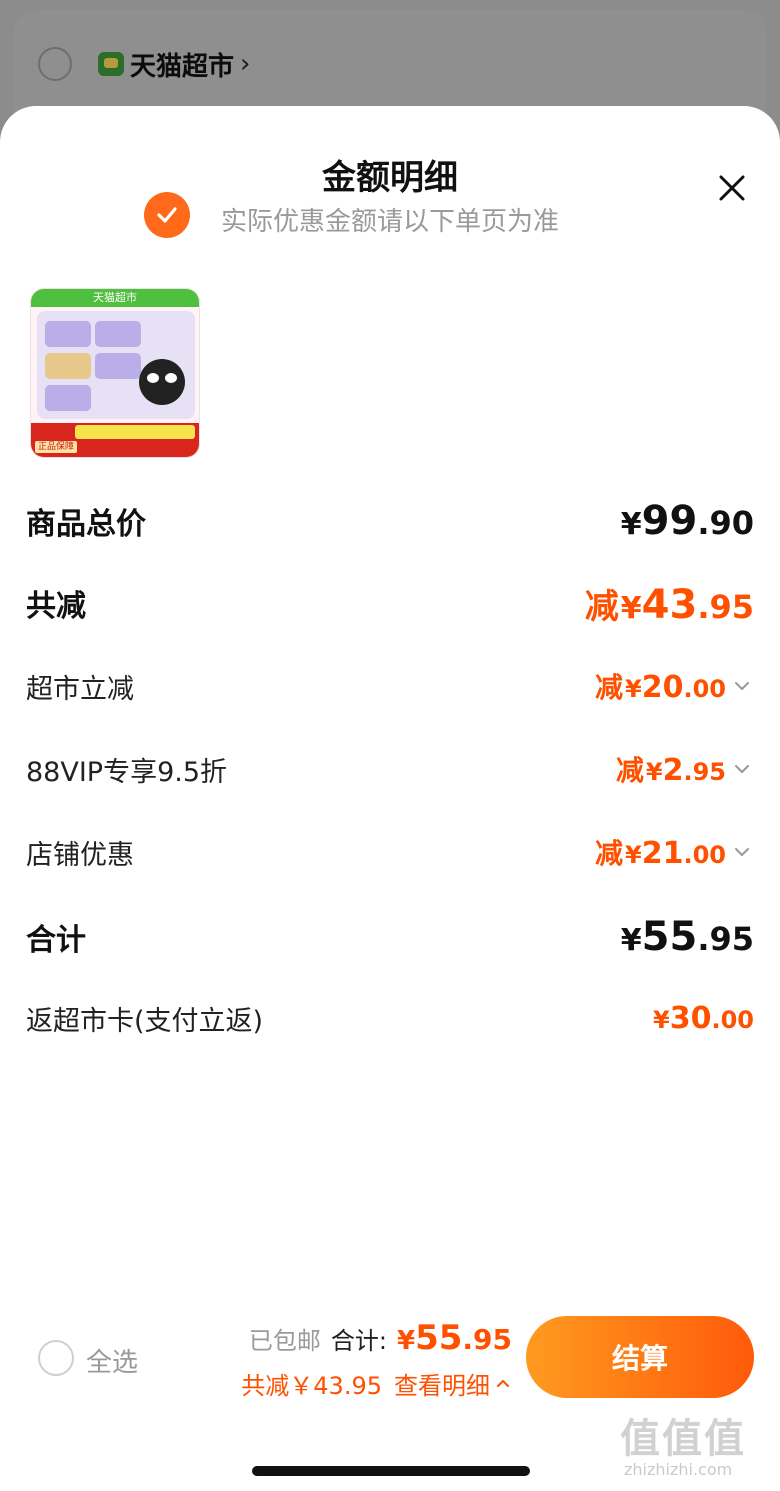  I want to click on amount-integer: 30, so click(690, 1018).